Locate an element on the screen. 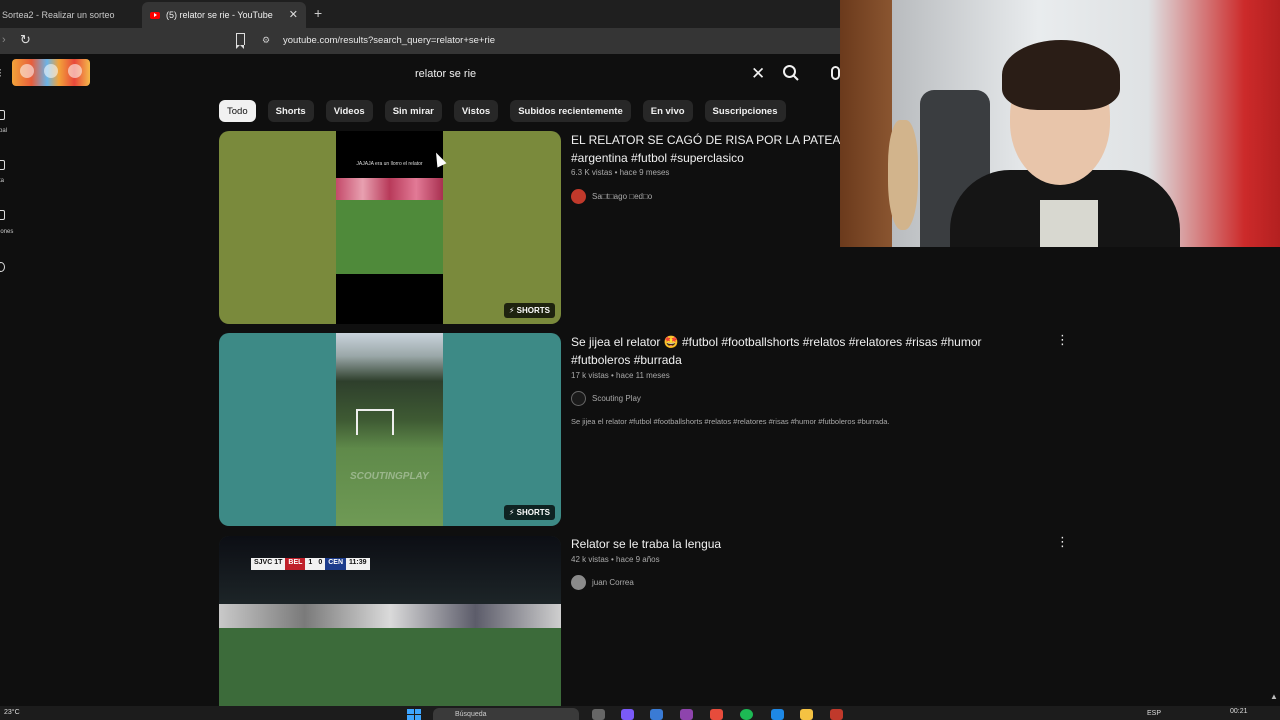 The height and width of the screenshot is (720, 1280). tab-youtube: (5) relator se rie - YouTube ✕ is located at coordinates (224, 15).